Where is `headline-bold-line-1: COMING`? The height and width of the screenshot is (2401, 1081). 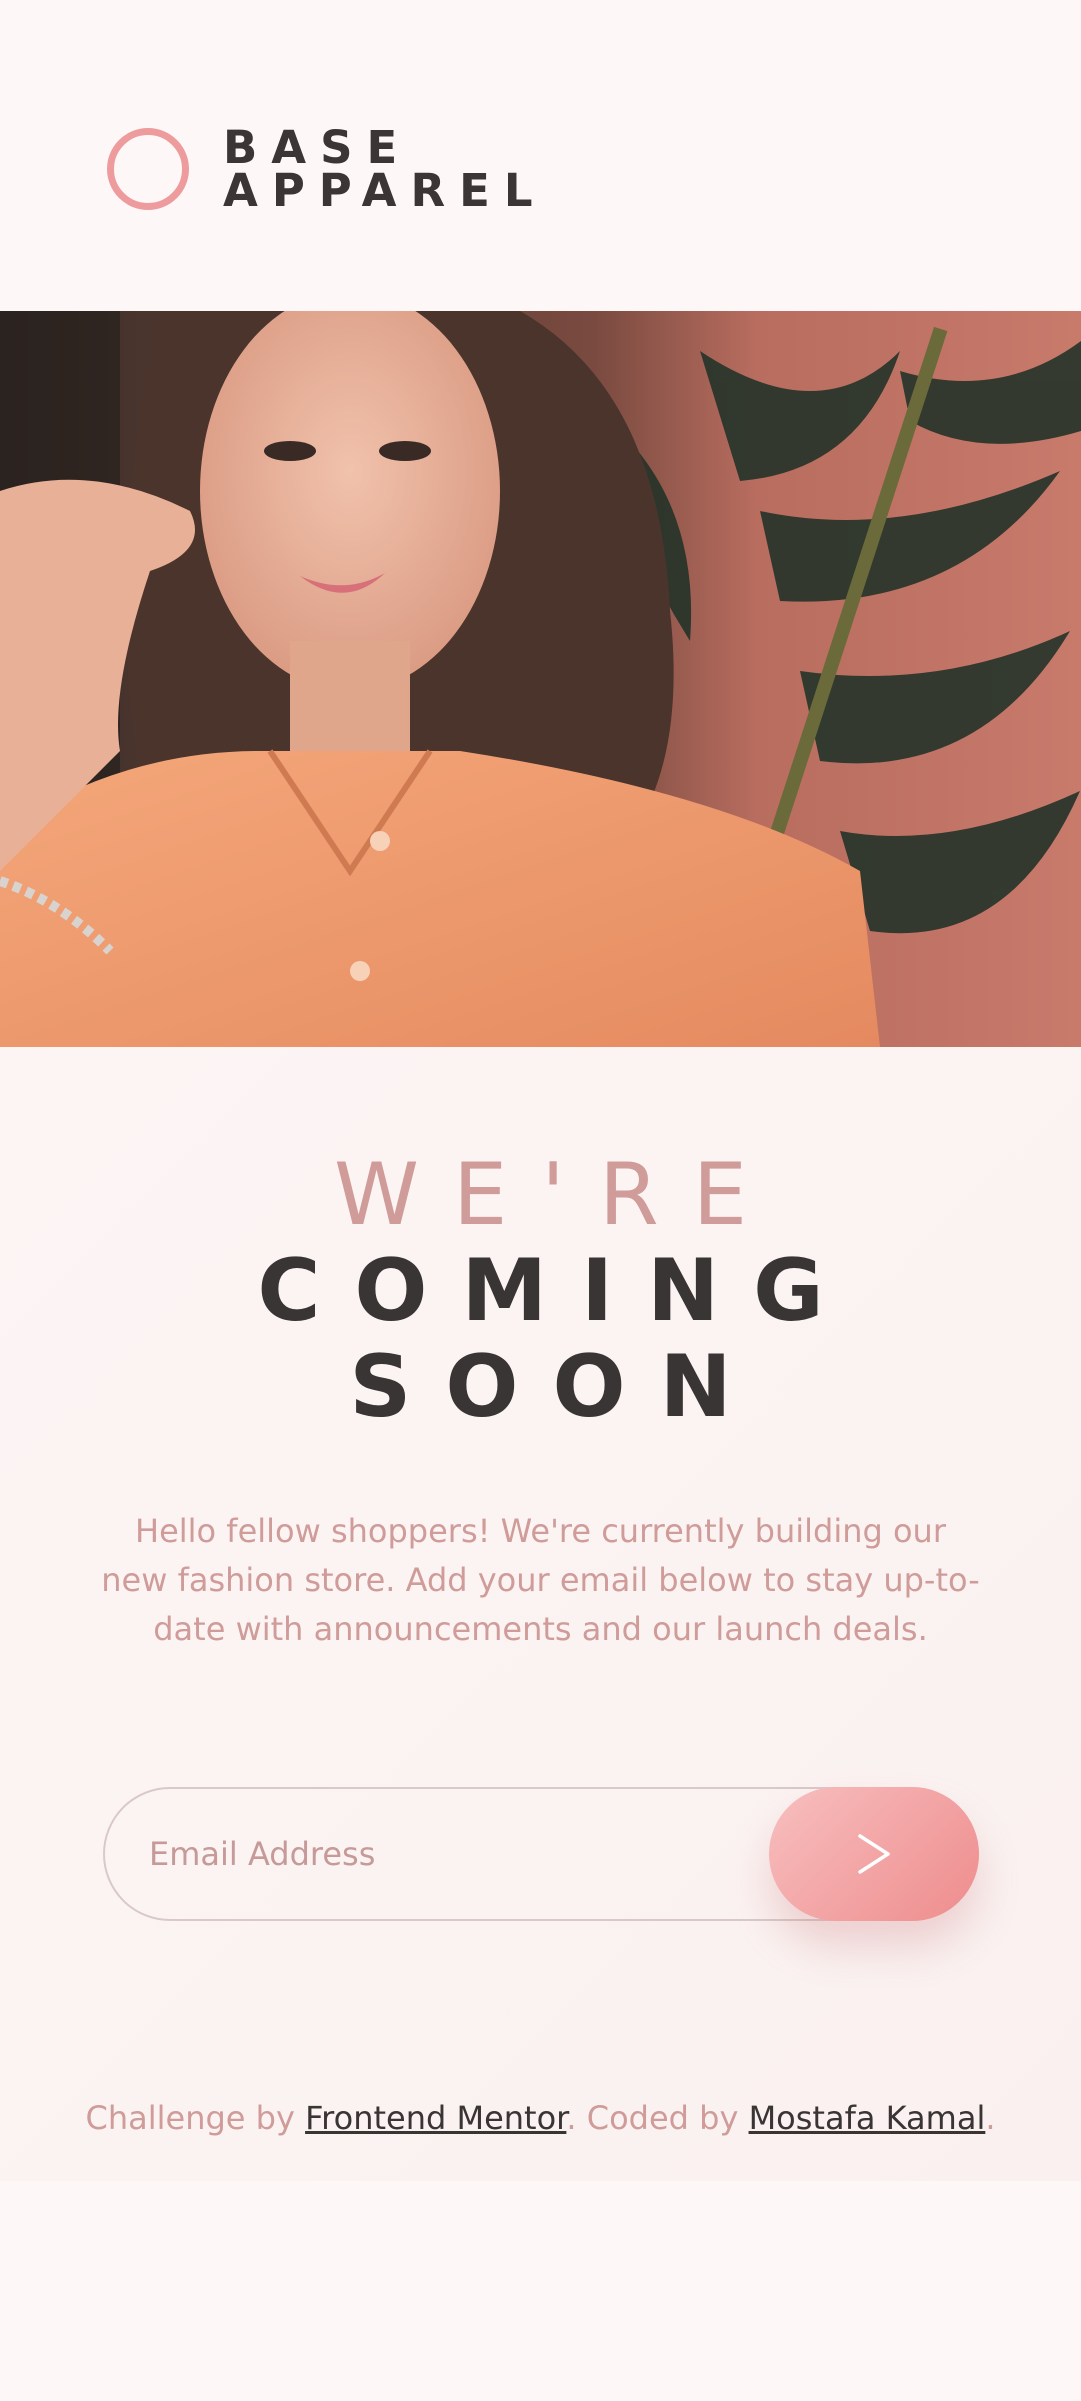
headline-bold-line-1: COMING is located at coordinates (557, 1291).